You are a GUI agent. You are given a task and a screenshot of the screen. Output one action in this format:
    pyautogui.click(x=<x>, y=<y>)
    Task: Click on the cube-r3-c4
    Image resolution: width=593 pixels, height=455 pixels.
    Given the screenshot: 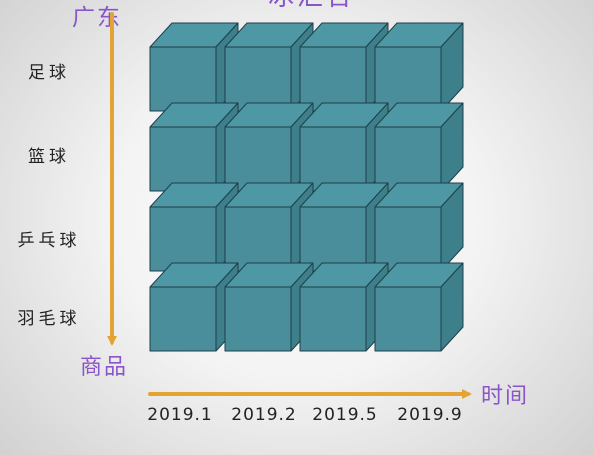 What is the action you would take?
    pyautogui.click(x=419, y=227)
    